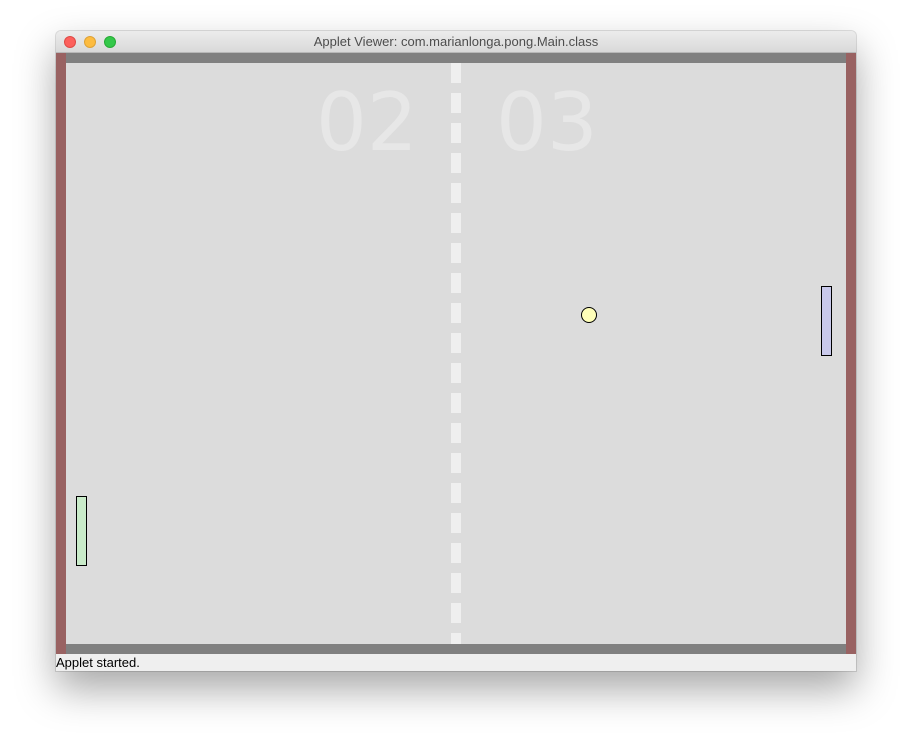 The image size is (912, 751). Describe the element at coordinates (826, 321) in the screenshot. I see `right-paddle` at that location.